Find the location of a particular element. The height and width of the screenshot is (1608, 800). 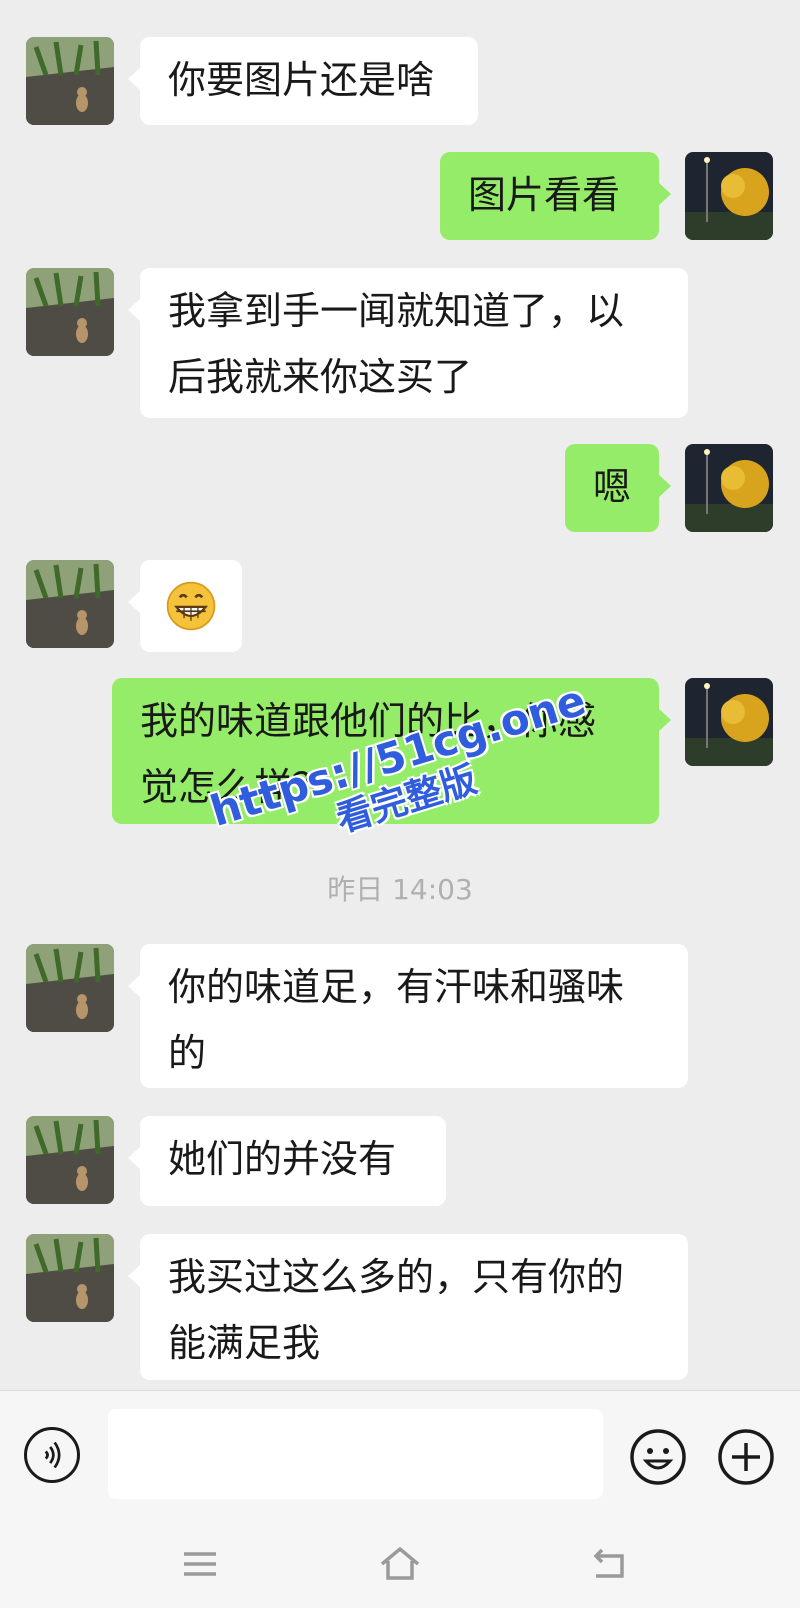

smiley-icon is located at coordinates (658, 1457).